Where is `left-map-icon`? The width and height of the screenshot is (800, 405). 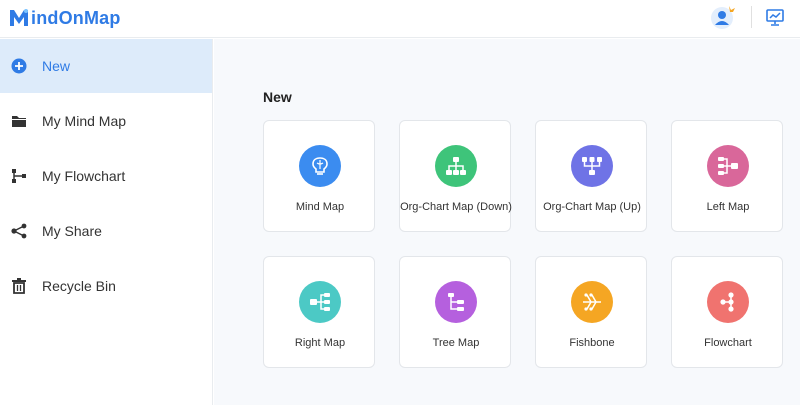 left-map-icon is located at coordinates (728, 166).